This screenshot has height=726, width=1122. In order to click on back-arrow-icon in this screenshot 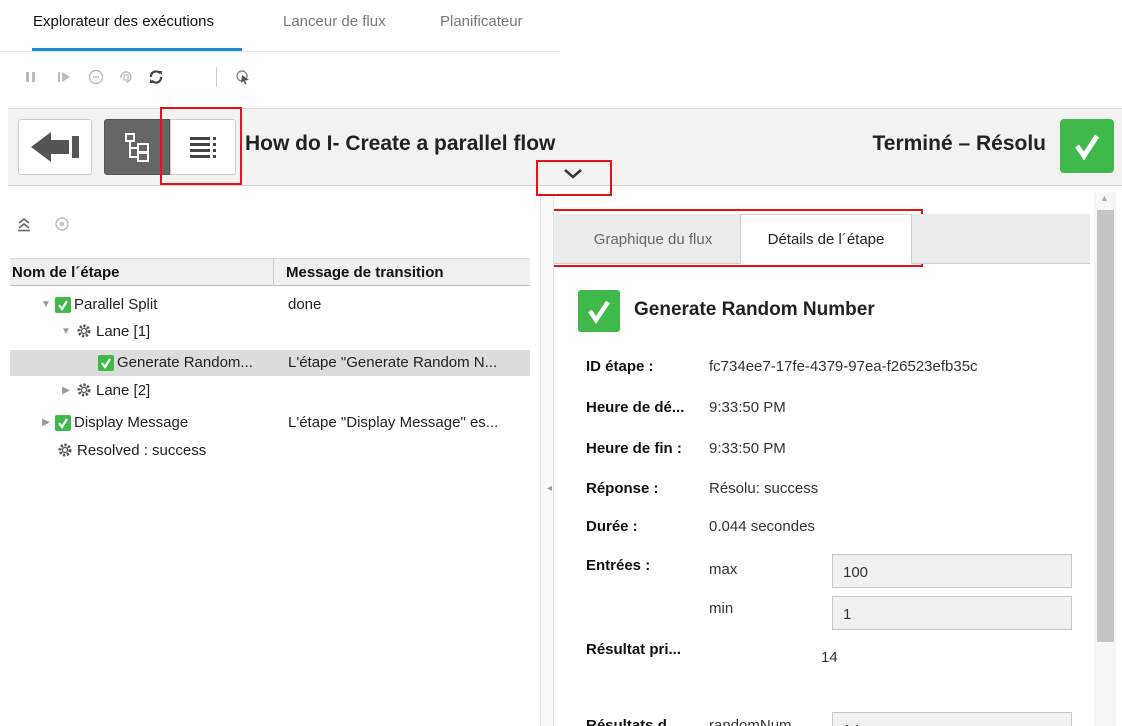, I will do `click(55, 147)`.